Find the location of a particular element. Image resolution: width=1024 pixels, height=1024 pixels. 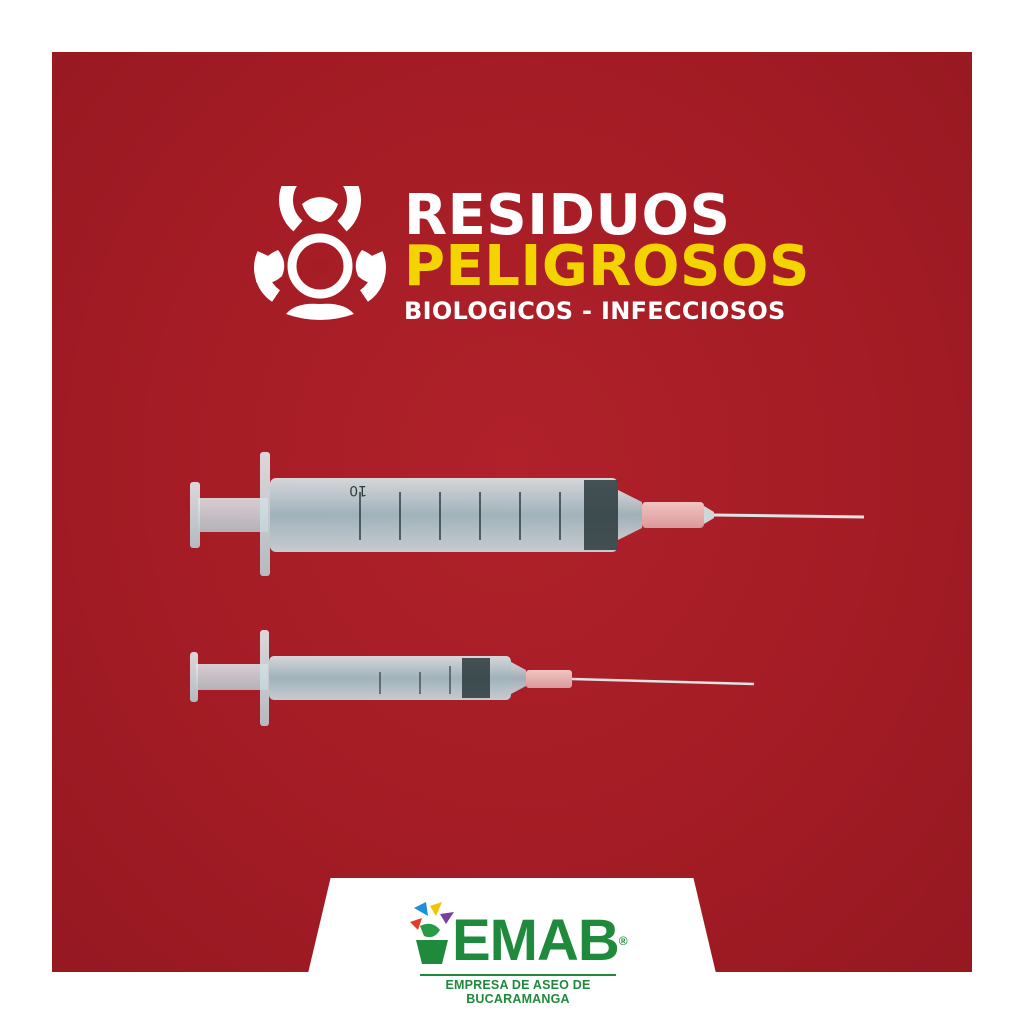

emab-tagline: EMPRESA DE ASEO DE BUCARAMANGA is located at coordinates (518, 992).